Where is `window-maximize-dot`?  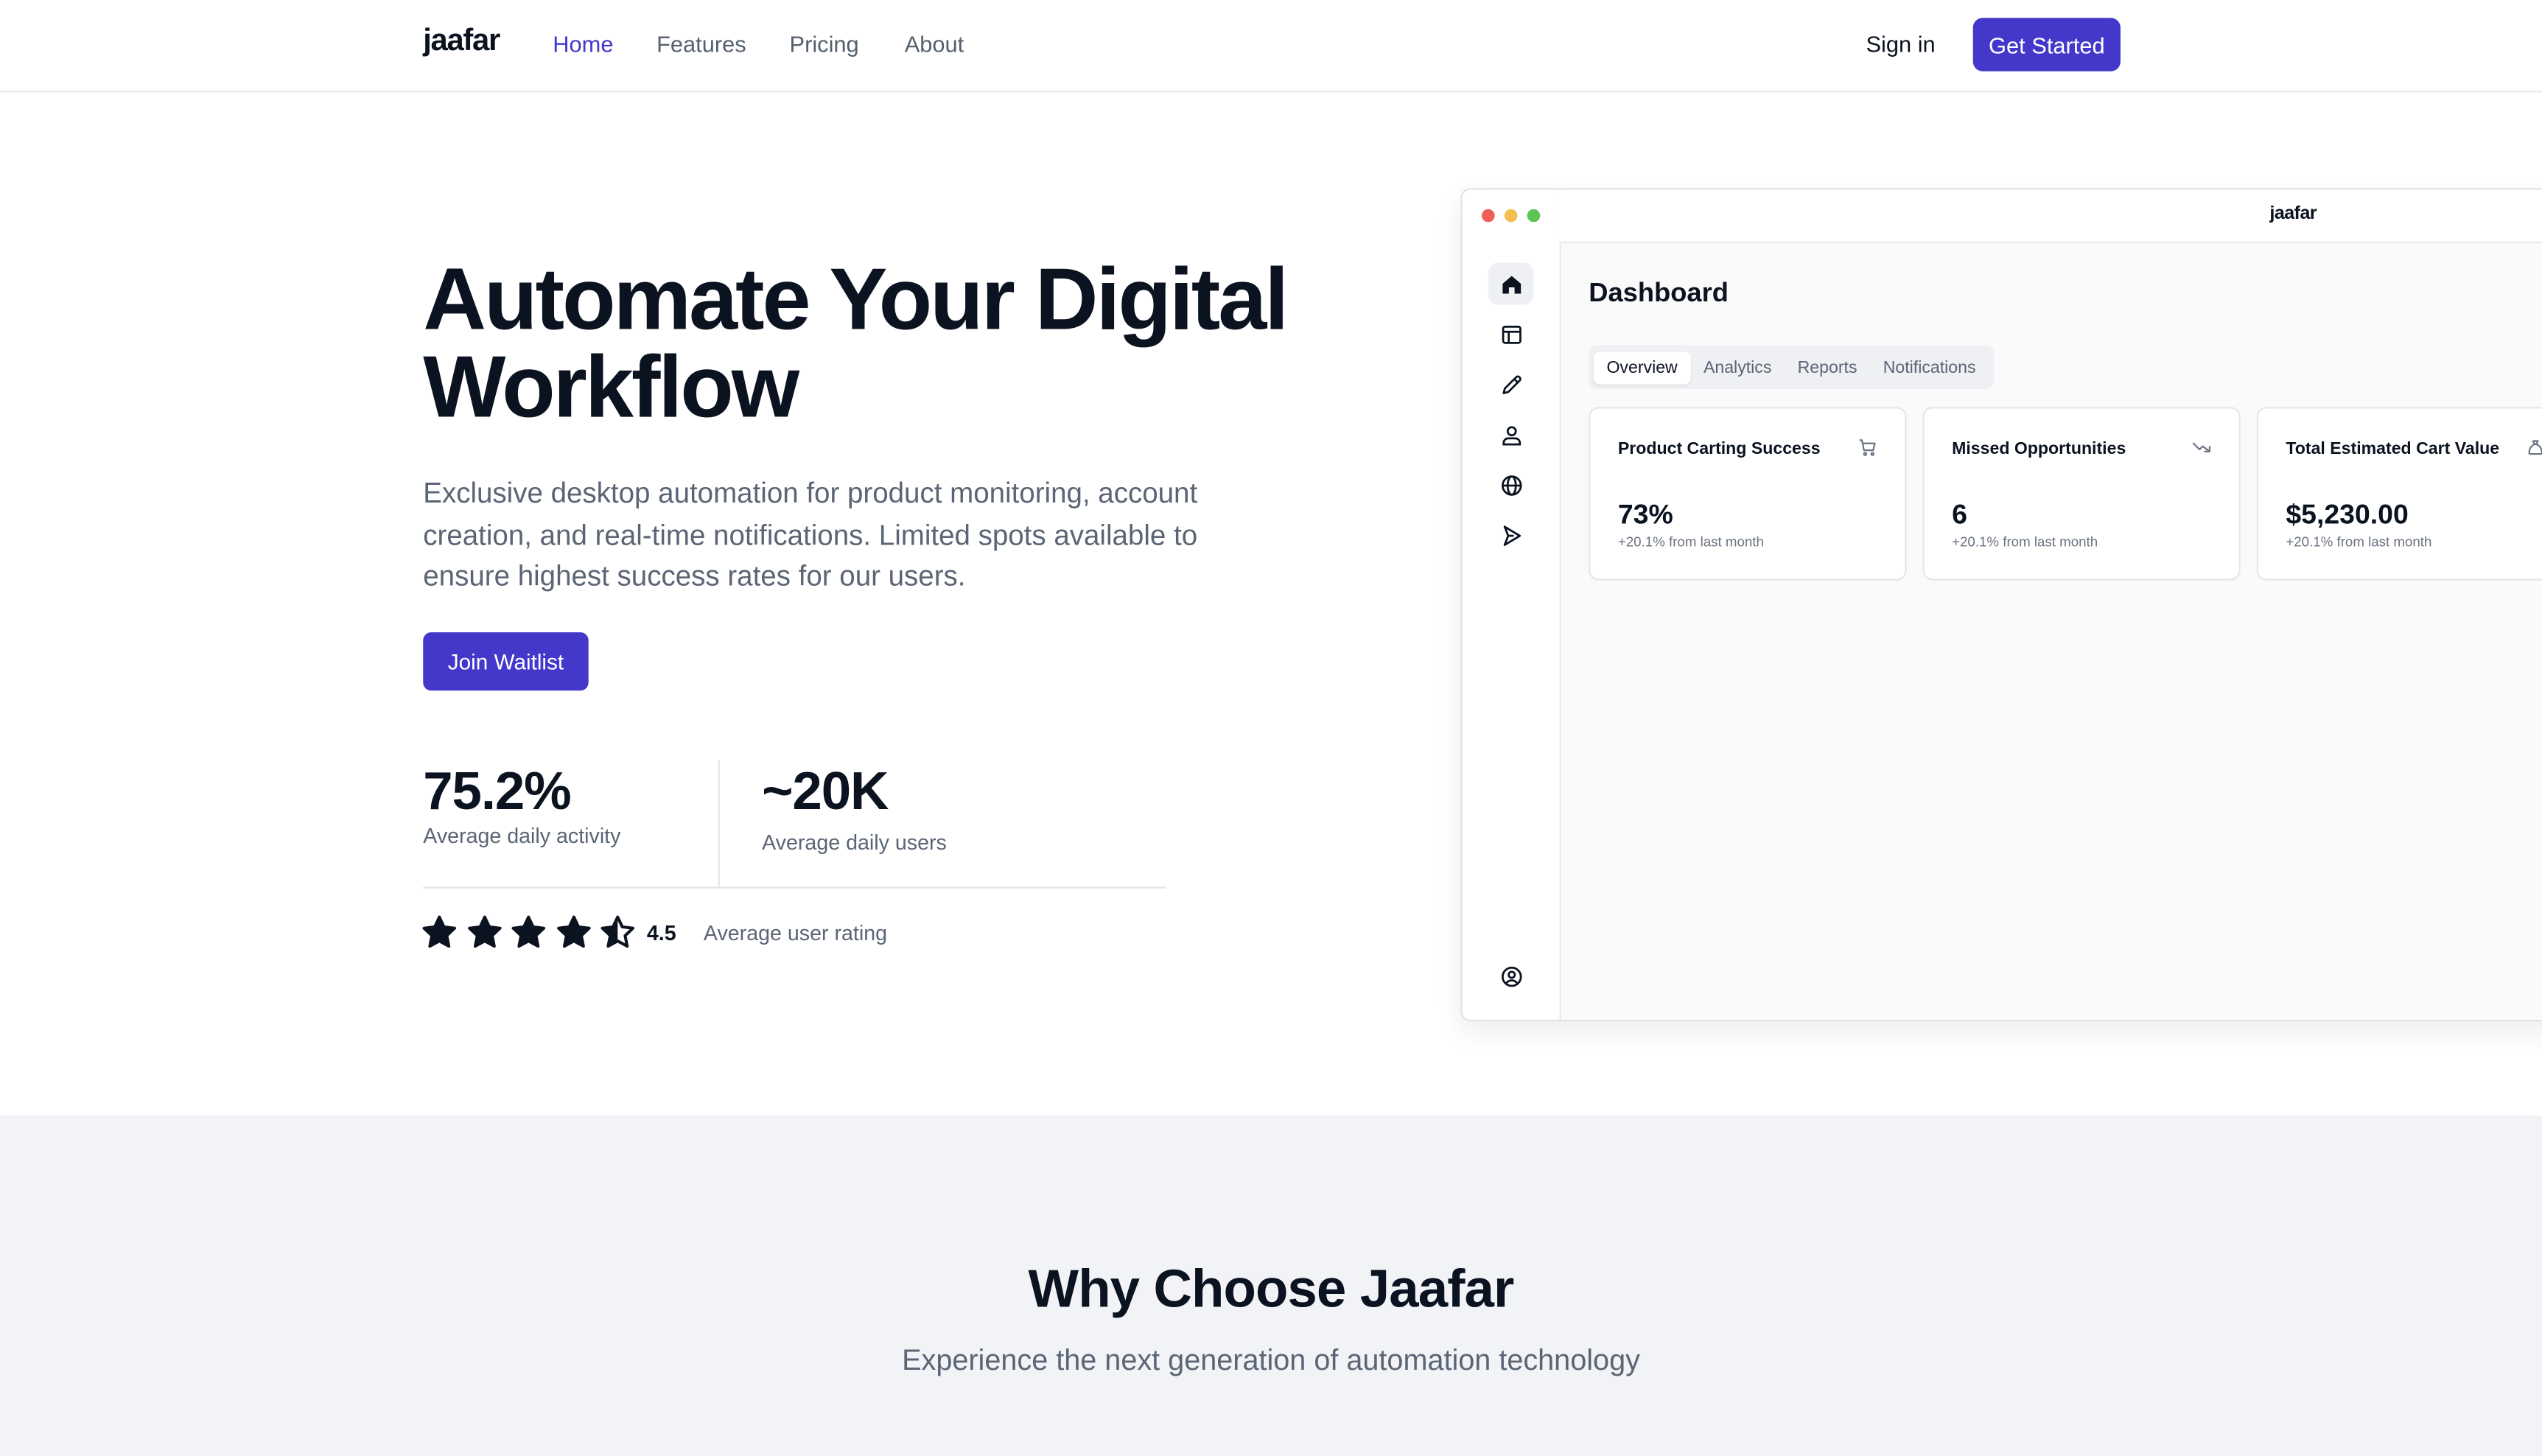 window-maximize-dot is located at coordinates (1534, 216).